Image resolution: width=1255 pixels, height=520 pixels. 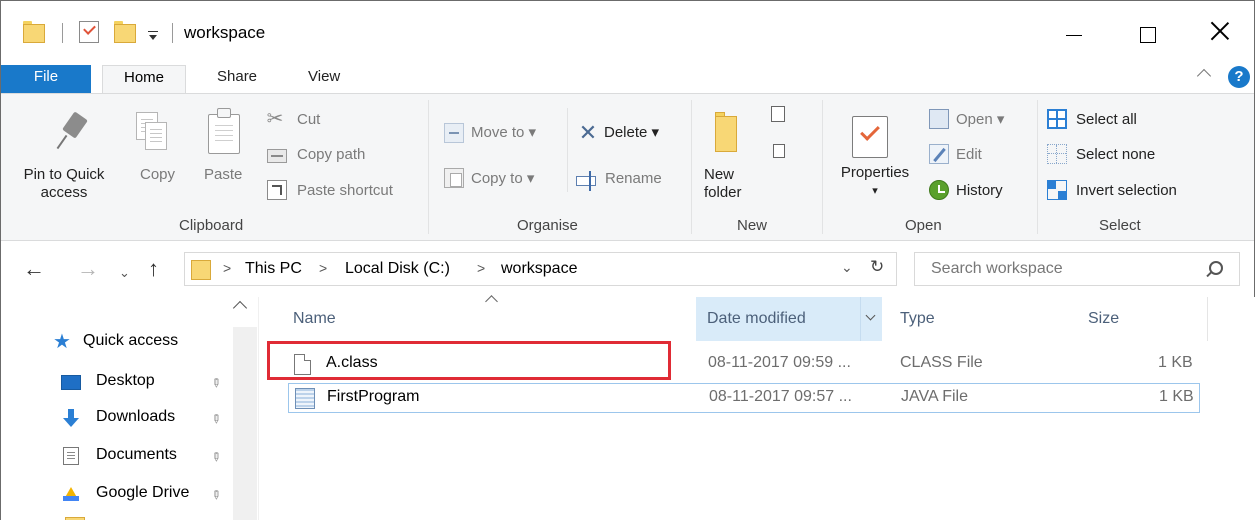 I want to click on chevron-down-icon, so click(x=870, y=315).